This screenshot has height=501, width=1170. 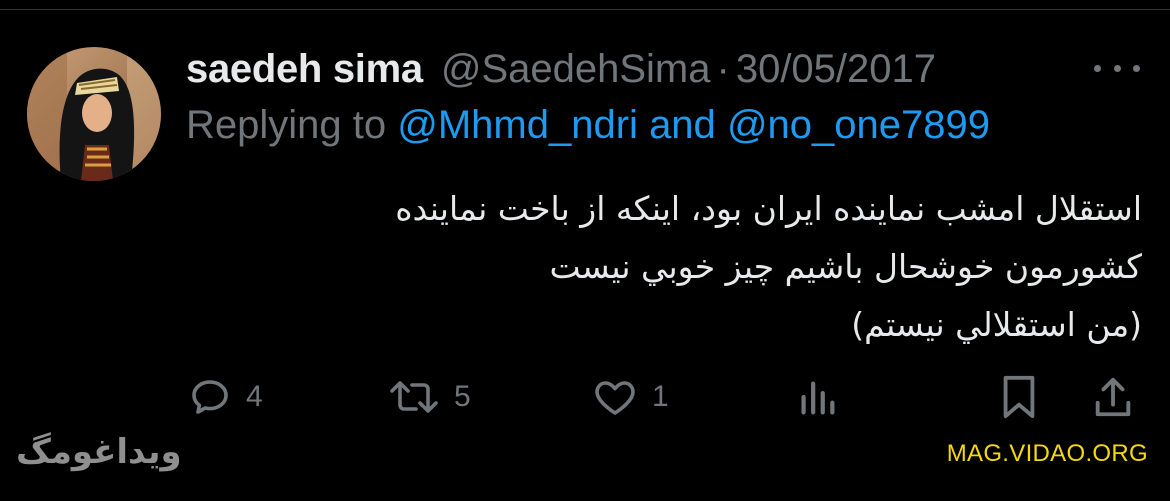 What do you see at coordinates (517, 125) in the screenshot?
I see `reply-mention-1: @Mhmd_ndri` at bounding box center [517, 125].